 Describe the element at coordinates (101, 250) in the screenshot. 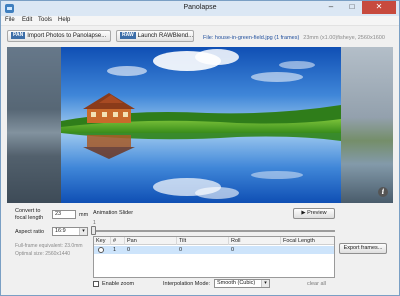

I see `keyframe-radio` at that location.